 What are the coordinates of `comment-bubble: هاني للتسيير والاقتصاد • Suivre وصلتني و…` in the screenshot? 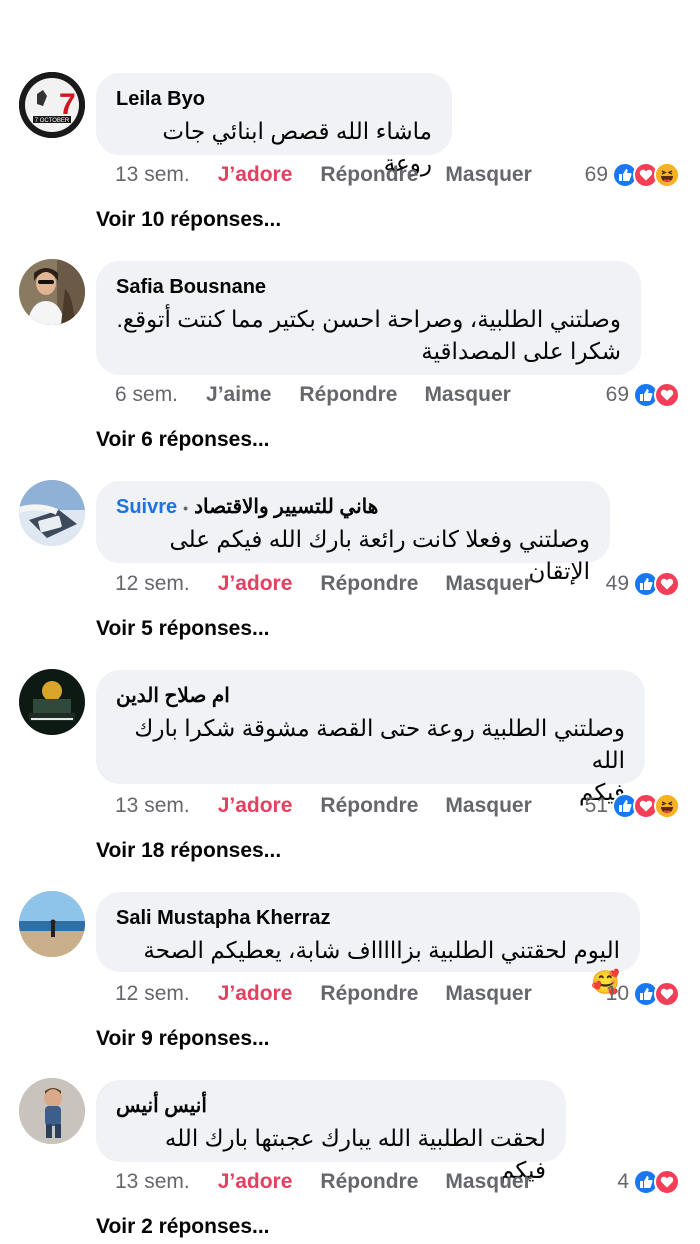 It's located at (353, 532).